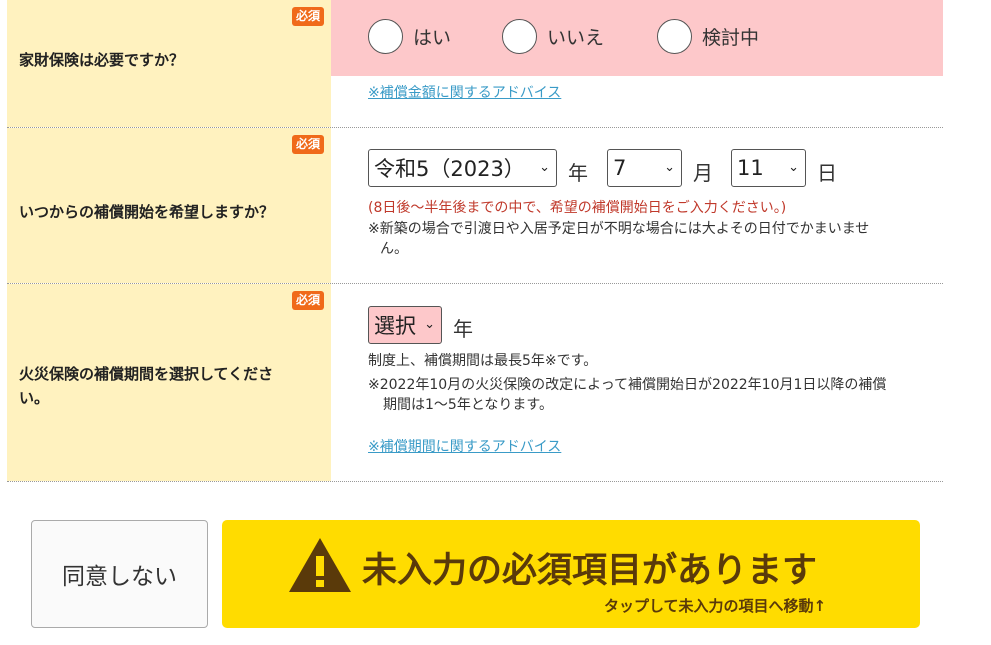 Image resolution: width=991 pixels, height=645 pixels. What do you see at coordinates (102, 60) in the screenshot?
I see `question-label: 家財保険は必要ですか？` at bounding box center [102, 60].